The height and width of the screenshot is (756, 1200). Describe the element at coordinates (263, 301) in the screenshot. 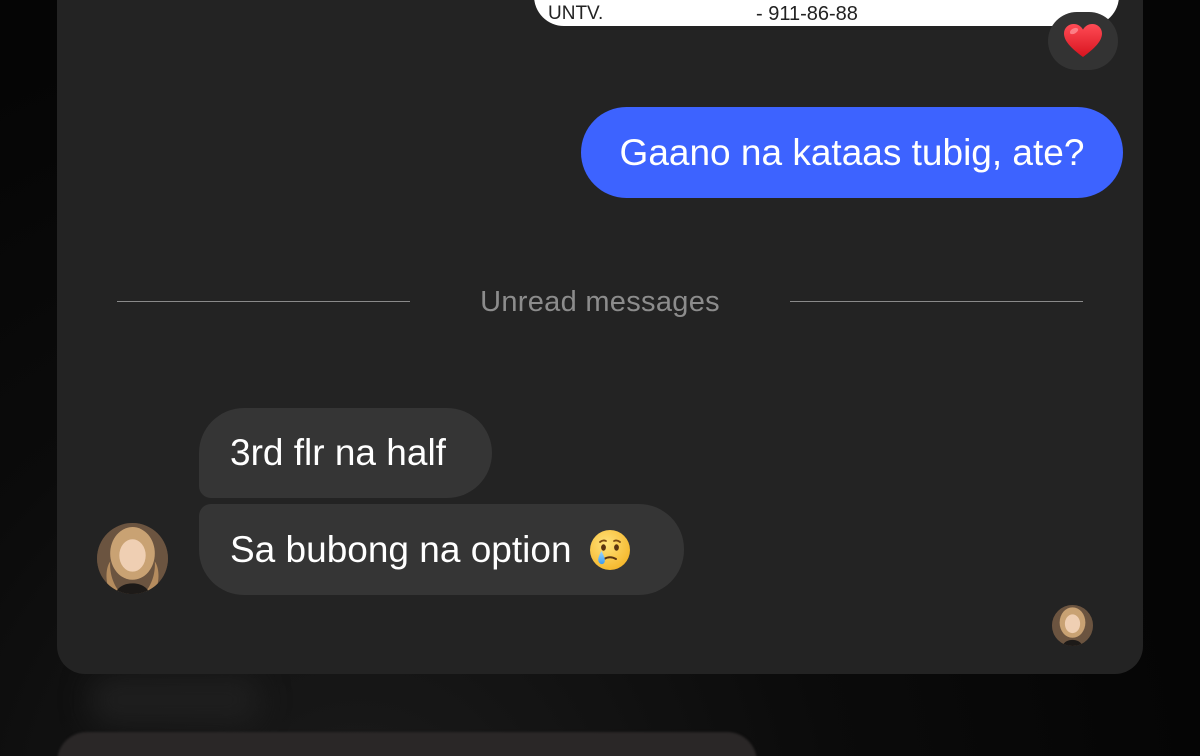

I see `divider-line-left` at that location.